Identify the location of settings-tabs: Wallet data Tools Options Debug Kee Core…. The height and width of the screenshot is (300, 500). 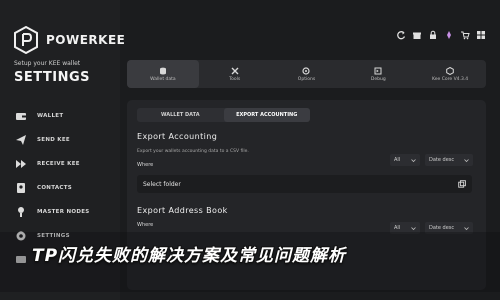
(306, 74).